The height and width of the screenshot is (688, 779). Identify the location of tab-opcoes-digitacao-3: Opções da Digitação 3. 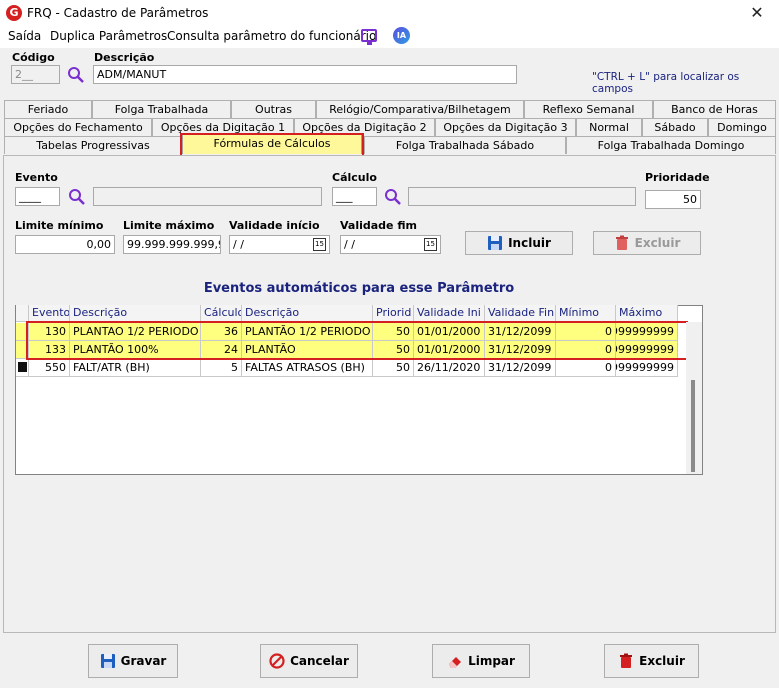
(505, 127).